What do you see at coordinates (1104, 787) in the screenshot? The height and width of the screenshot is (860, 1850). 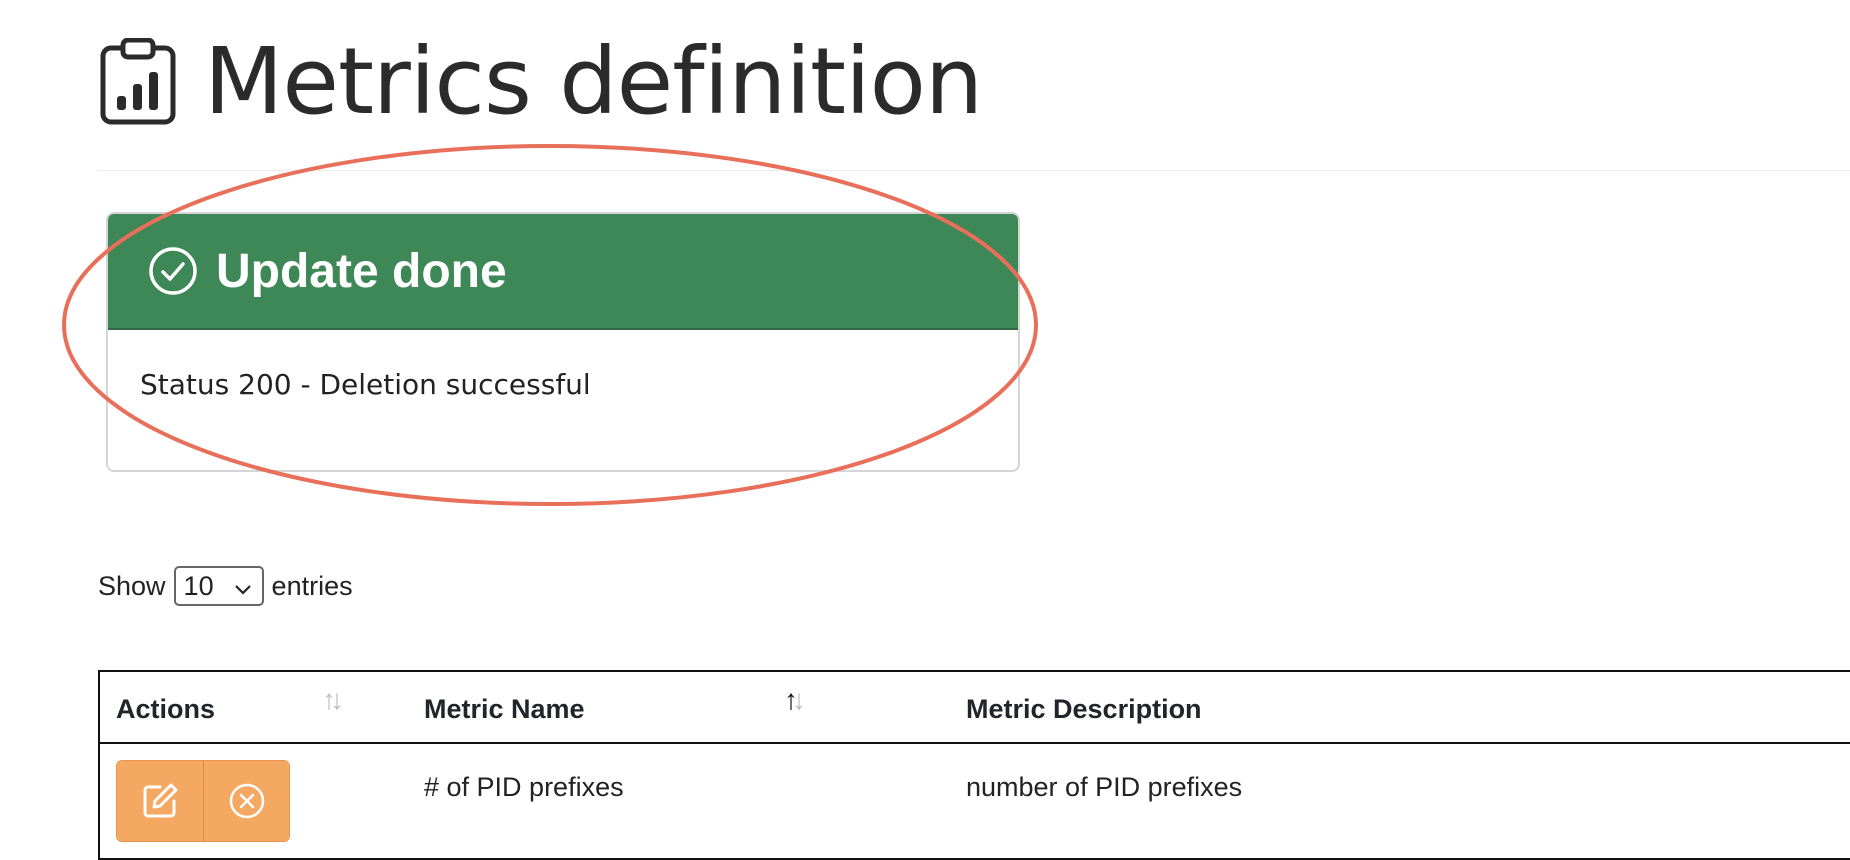 I see `metric-description-cell: number of PID prefixes` at bounding box center [1104, 787].